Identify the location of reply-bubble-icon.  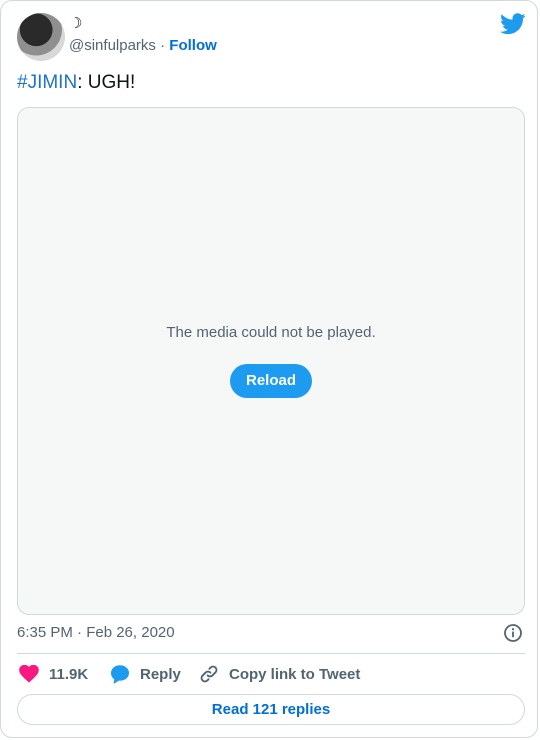
(120, 674).